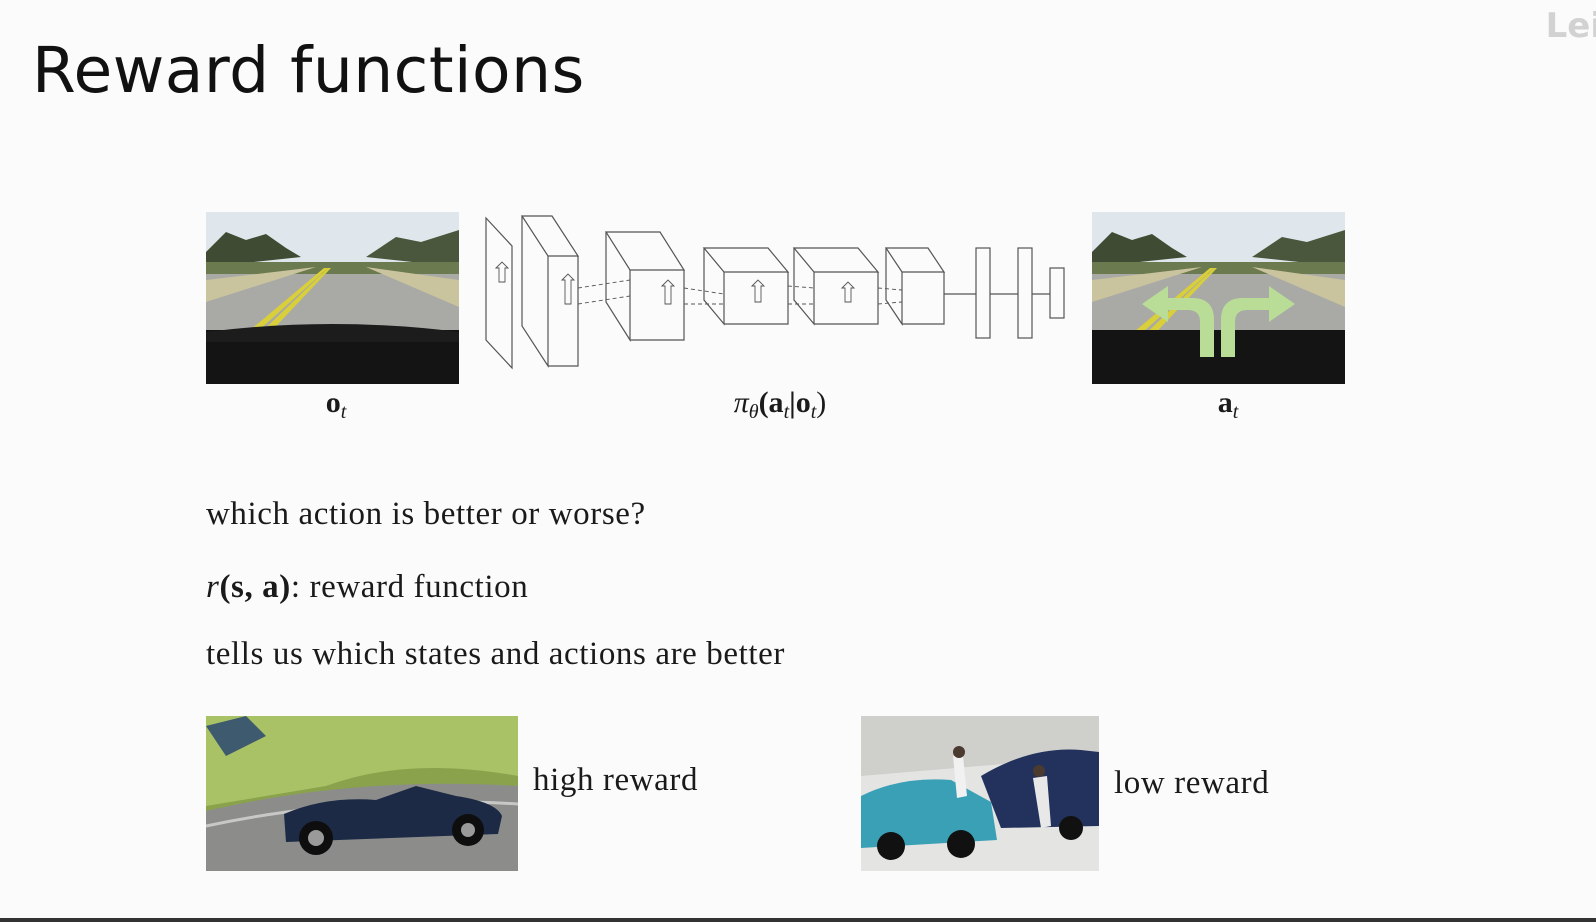  What do you see at coordinates (798, 920) in the screenshot?
I see `bottom-divider` at bounding box center [798, 920].